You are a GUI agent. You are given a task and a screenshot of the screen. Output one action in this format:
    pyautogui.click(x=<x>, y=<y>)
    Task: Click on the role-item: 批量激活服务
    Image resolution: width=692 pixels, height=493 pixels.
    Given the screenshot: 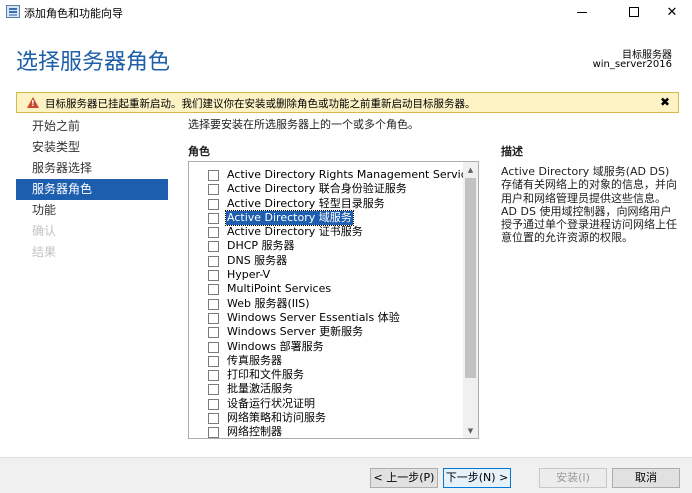 What is the action you would take?
    pyautogui.click(x=326, y=389)
    